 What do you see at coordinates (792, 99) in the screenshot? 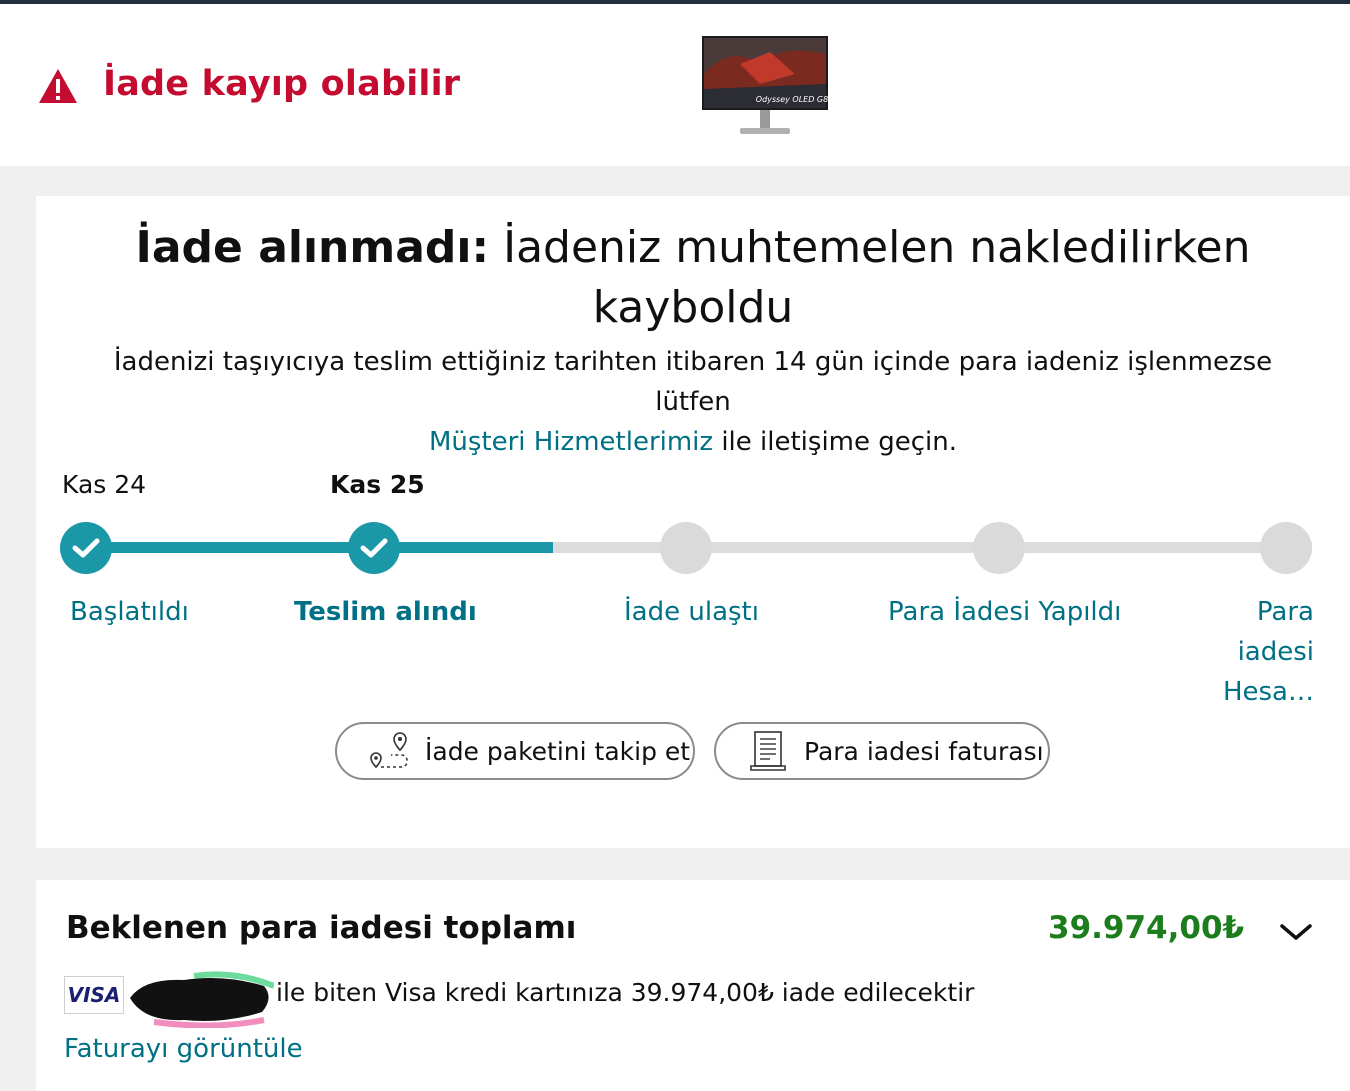
I see `product-image-caption: Odyssey OLED G8` at bounding box center [792, 99].